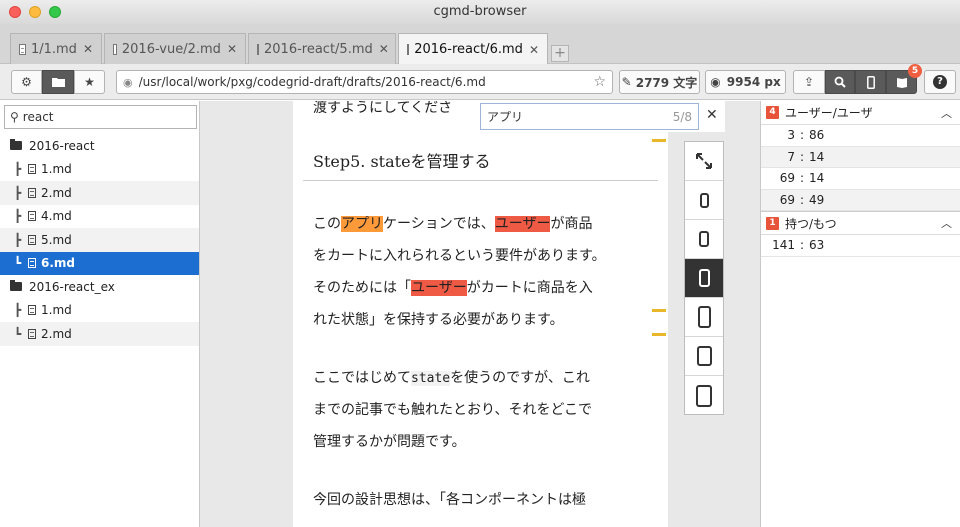 The width and height of the screenshot is (960, 527). I want to click on find-input: アプリ 5/8, so click(589, 116).